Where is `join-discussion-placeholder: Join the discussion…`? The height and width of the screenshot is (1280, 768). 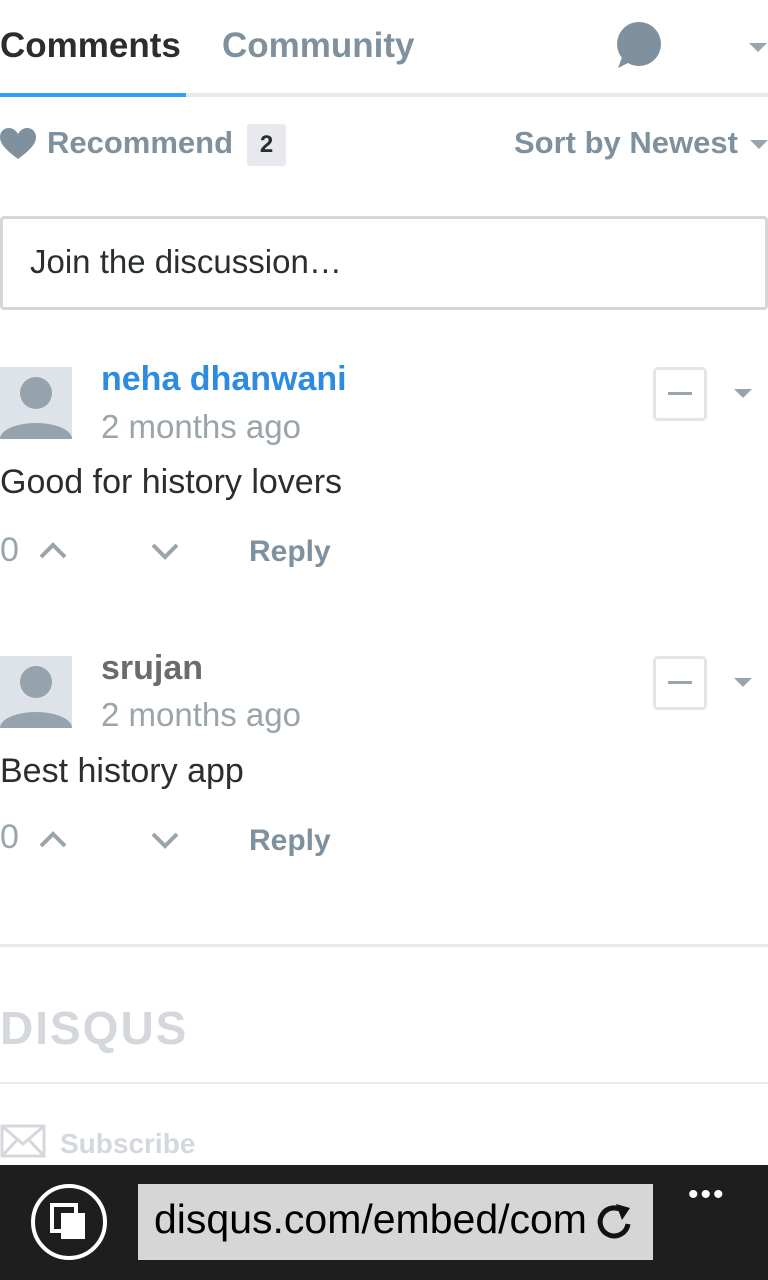
join-discussion-placeholder: Join the discussion… is located at coordinates (186, 261).